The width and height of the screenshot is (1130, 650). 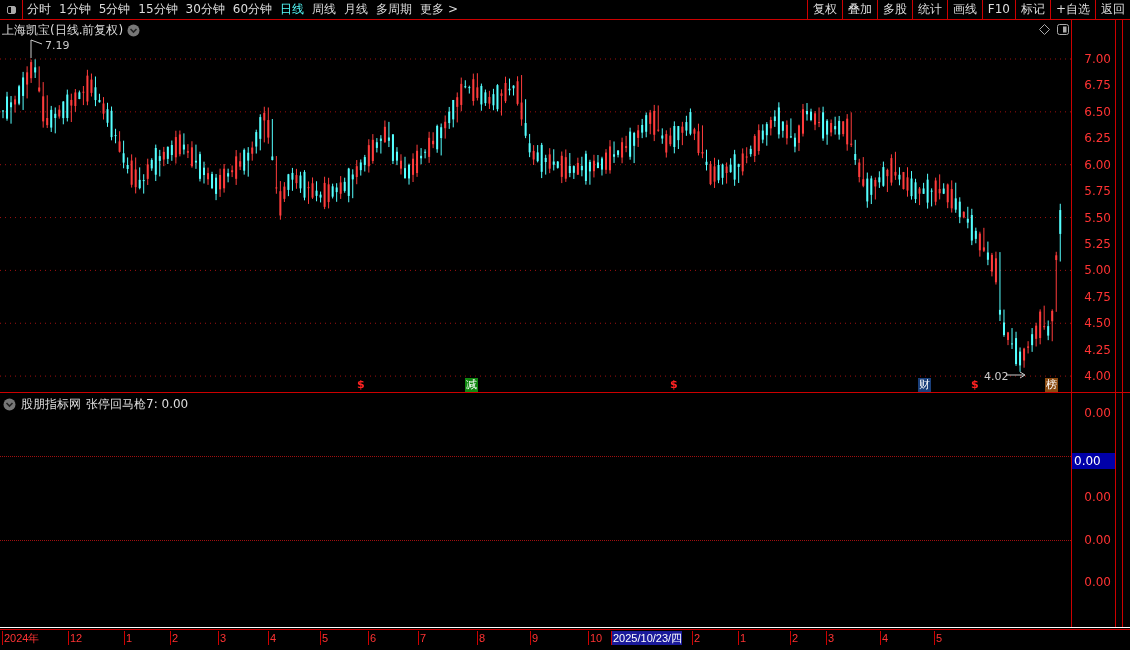 What do you see at coordinates (1097, 217) in the screenshot?
I see `price-axis-label: 5.50` at bounding box center [1097, 217].